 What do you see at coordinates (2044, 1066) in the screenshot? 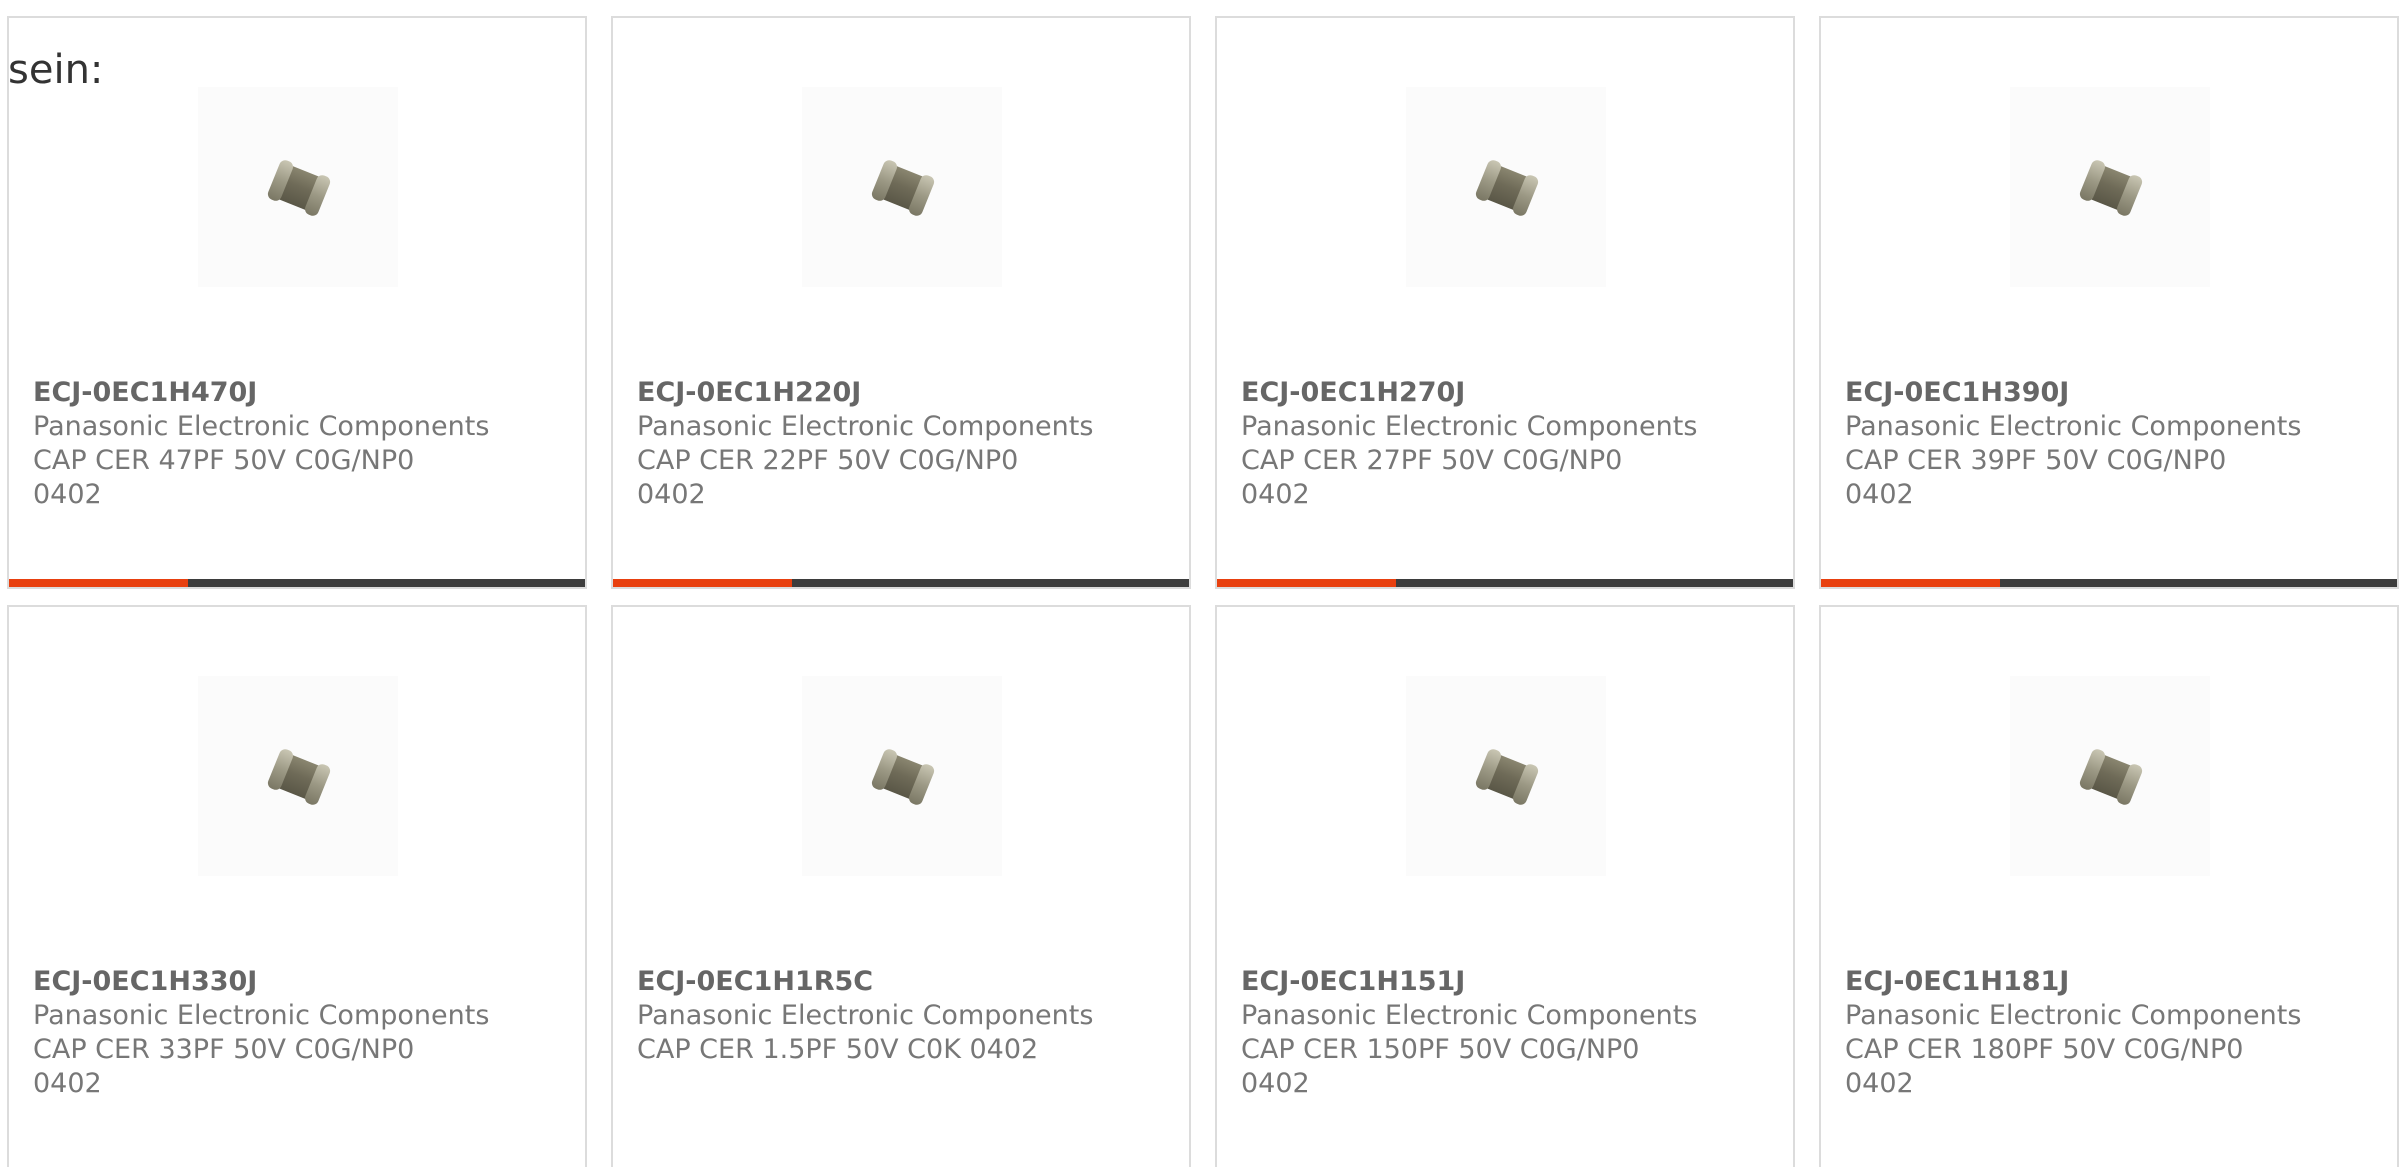
I see `product-description: CAP CER 180PF 50V C0G/NP0 0402` at bounding box center [2044, 1066].